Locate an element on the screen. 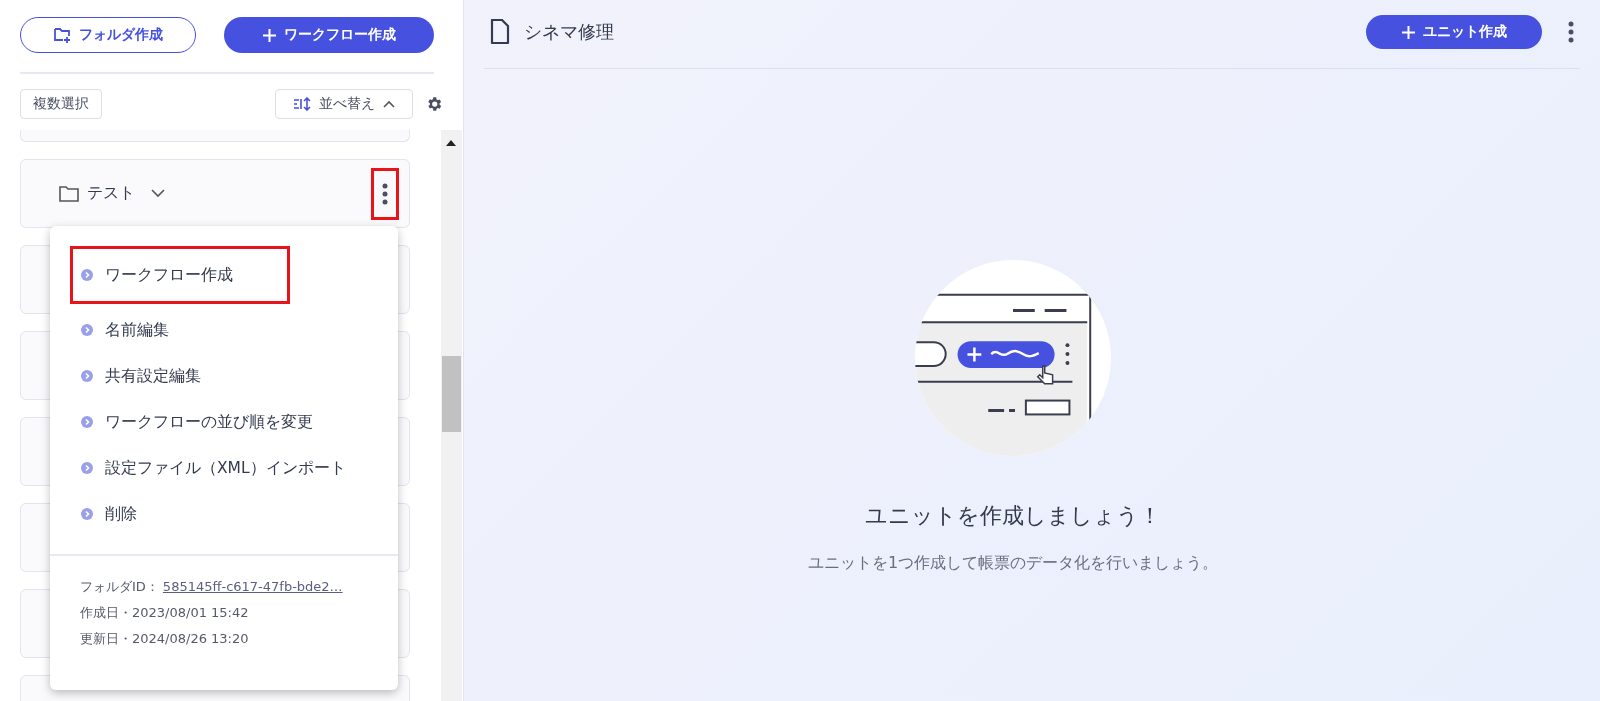 The image size is (1600, 701). menu-item: 設定ファイル（XML）インポート is located at coordinates (216, 468).